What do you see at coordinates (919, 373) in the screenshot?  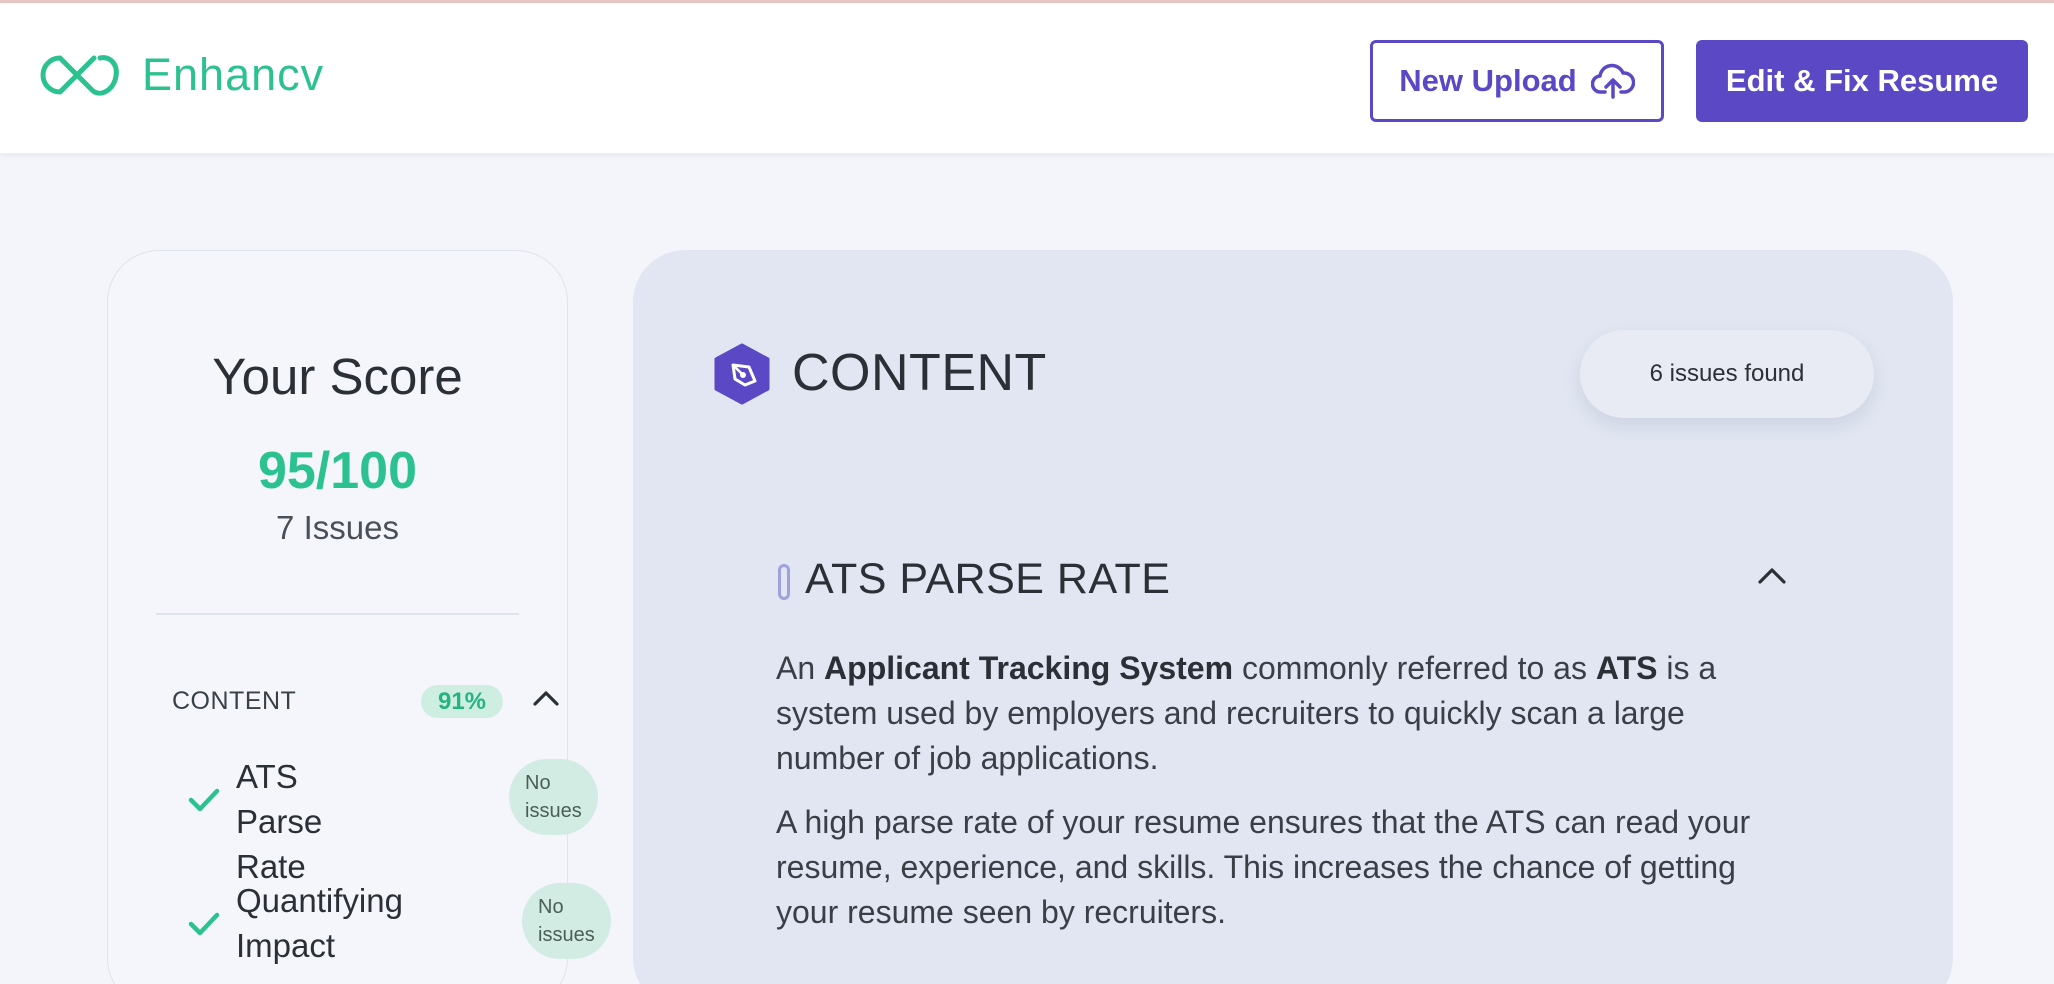 I see `content-section-title: CONTENT` at bounding box center [919, 373].